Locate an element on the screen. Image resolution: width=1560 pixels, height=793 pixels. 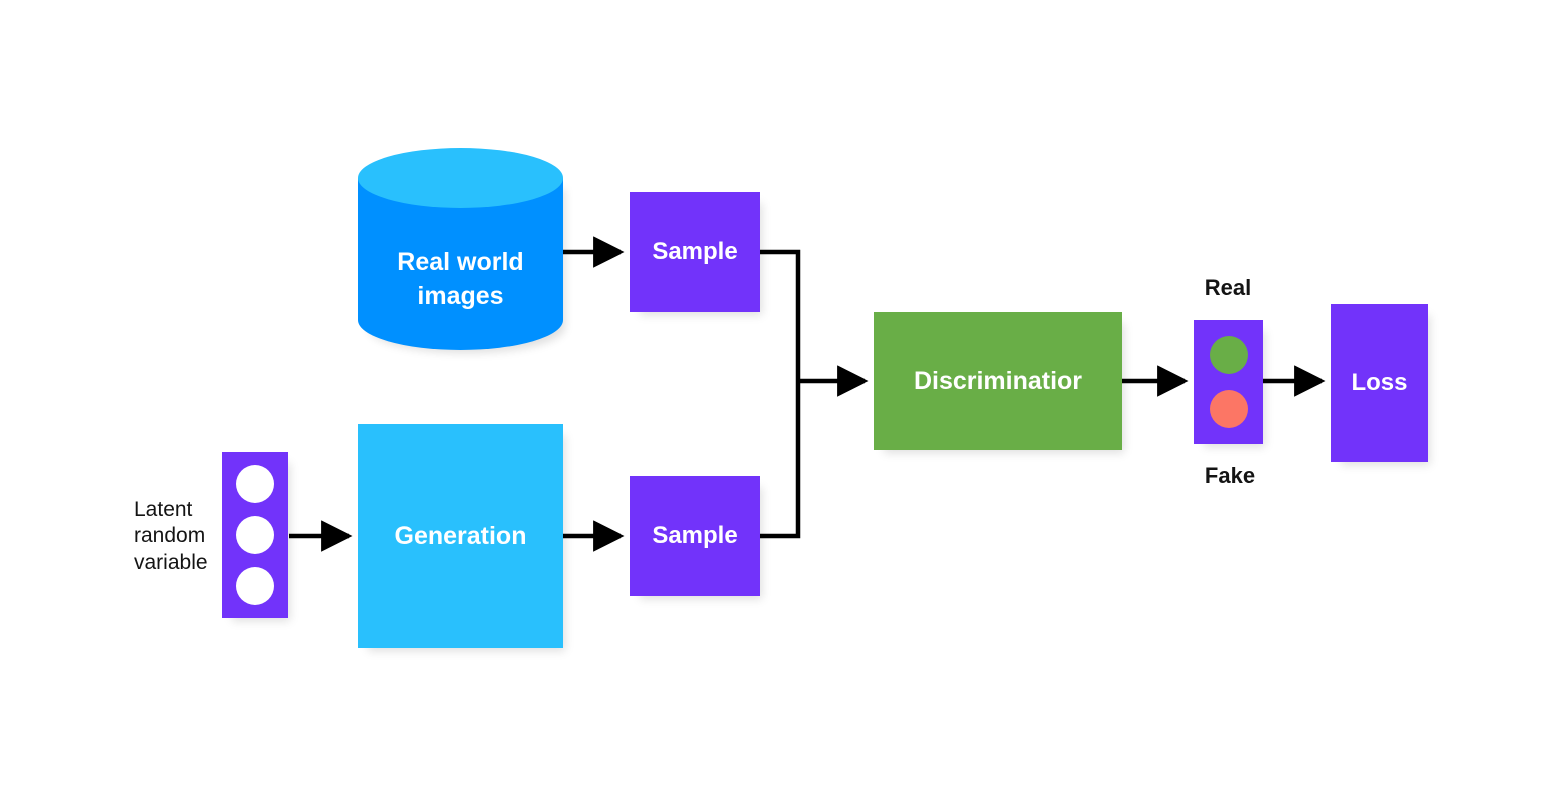
traffic-light-node is located at coordinates (1228, 382).